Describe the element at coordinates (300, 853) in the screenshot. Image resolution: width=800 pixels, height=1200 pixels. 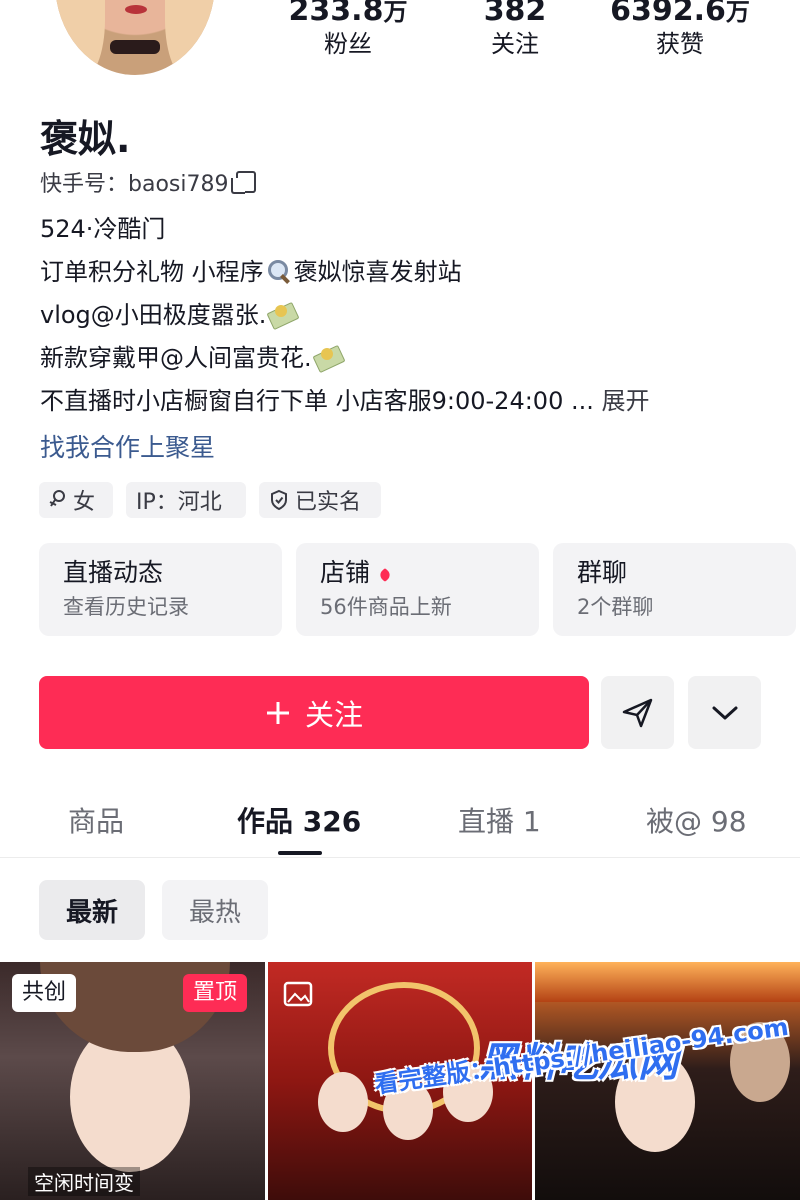
I see `active-tab-indicator` at that location.